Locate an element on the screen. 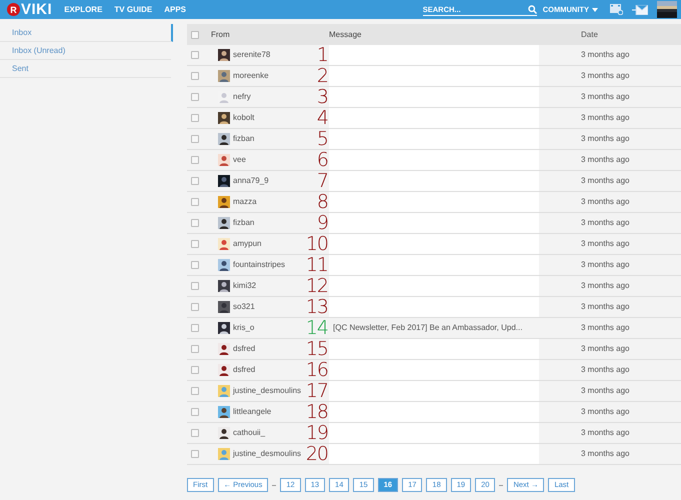 The width and height of the screenshot is (681, 500). row-number: 14 is located at coordinates (317, 328).